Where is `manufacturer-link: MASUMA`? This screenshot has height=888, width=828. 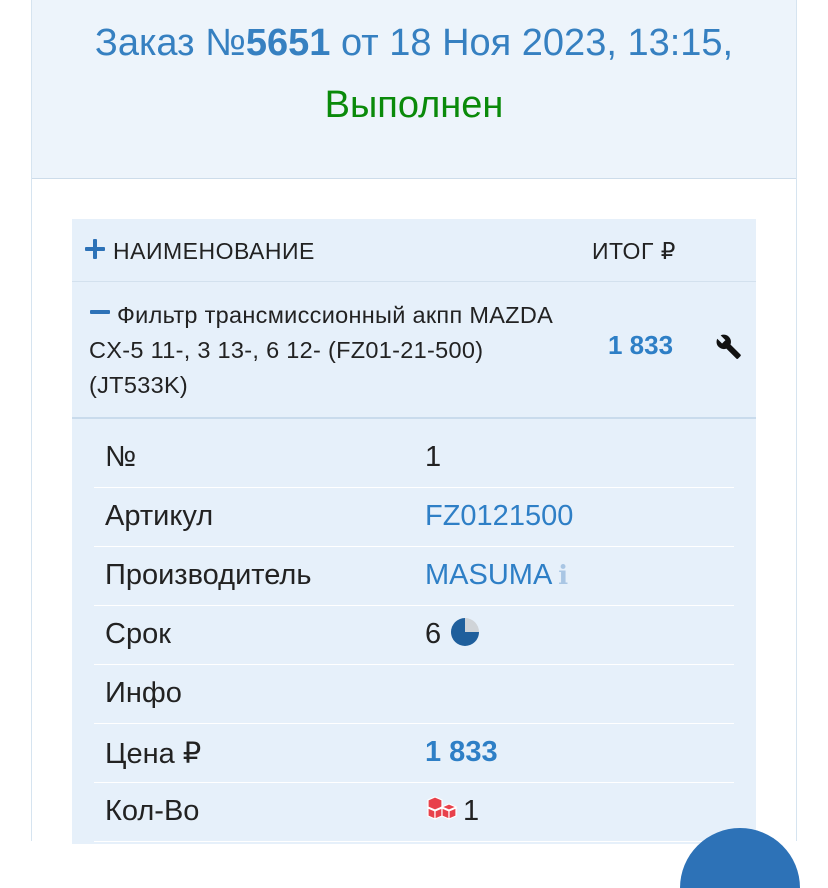
manufacturer-link: MASUMA is located at coordinates (488, 575).